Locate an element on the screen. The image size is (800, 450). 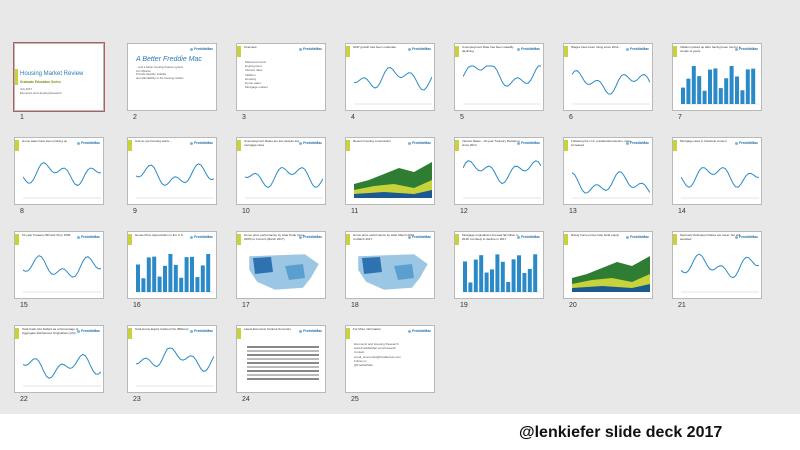
slide-thumbnail-11: Recent housing construction FreddieMac is located at coordinates (390, 171).